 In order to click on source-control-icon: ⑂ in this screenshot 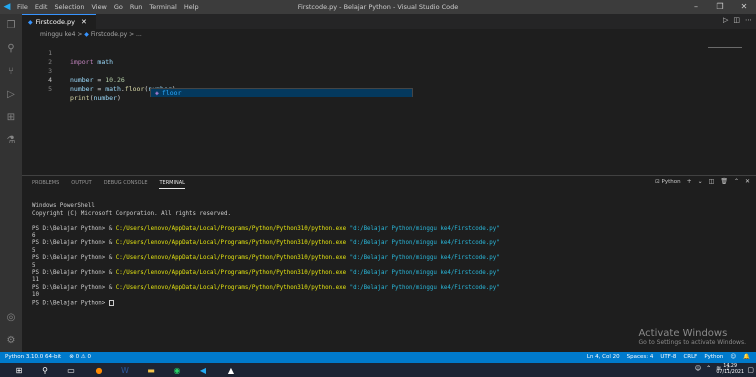, I will do `click(11, 71)`.